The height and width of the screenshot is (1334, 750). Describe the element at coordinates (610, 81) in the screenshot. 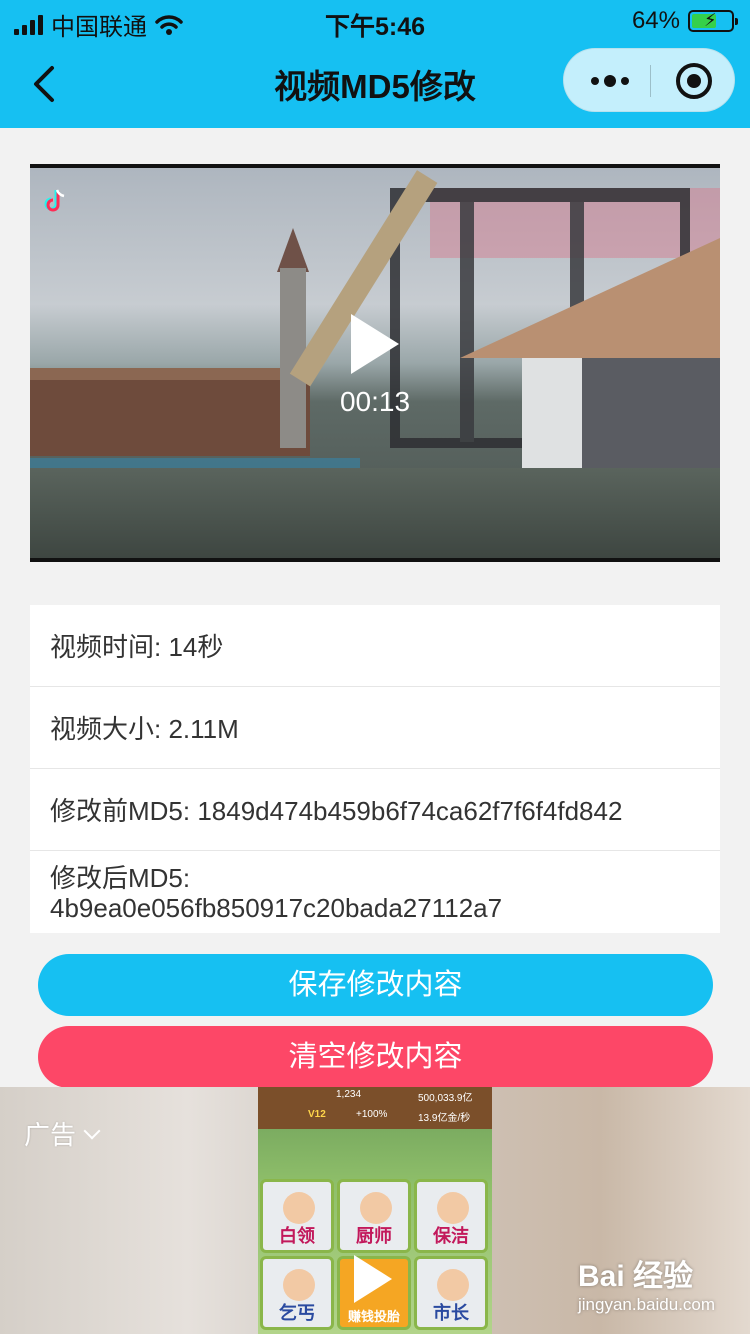

I see `more-dots-icon` at that location.